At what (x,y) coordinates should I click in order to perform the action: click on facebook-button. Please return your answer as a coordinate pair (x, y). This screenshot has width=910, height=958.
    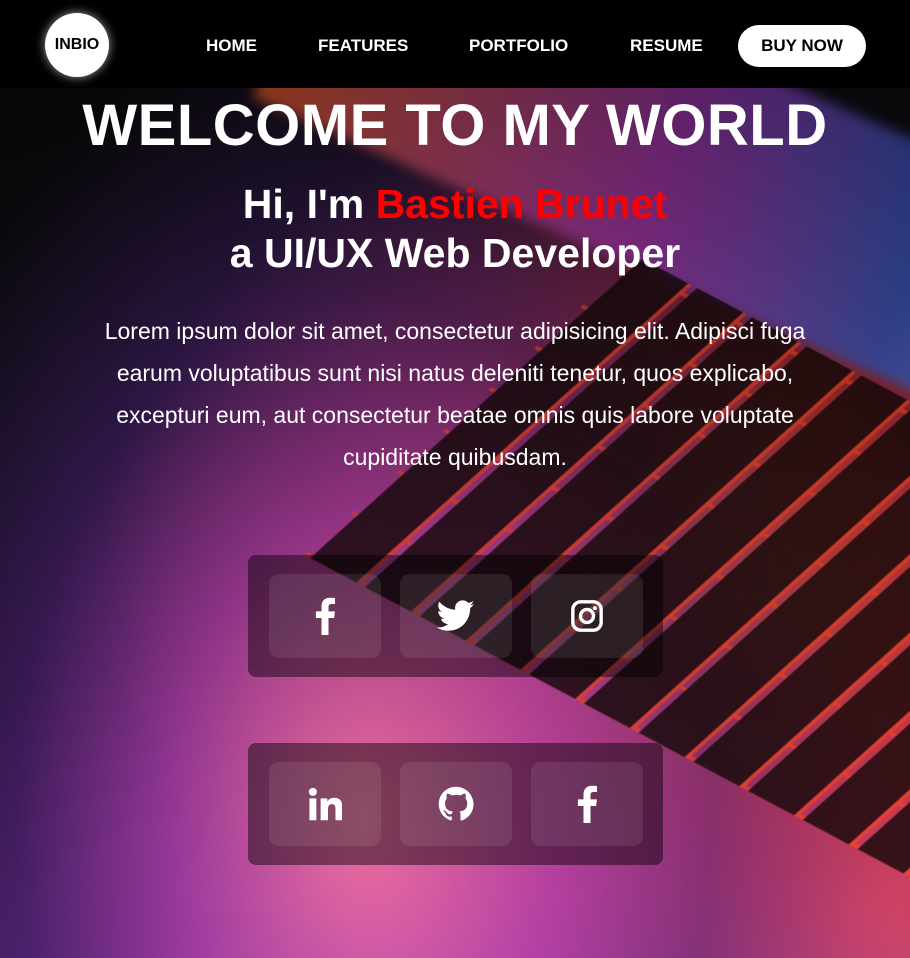
    Looking at the image, I should click on (325, 616).